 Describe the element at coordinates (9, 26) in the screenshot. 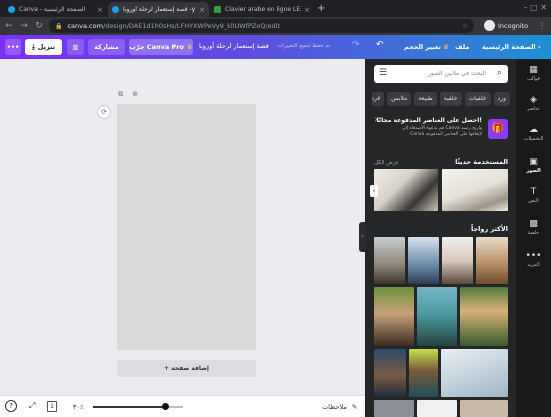

I see `back-arrow-icon: ←` at that location.